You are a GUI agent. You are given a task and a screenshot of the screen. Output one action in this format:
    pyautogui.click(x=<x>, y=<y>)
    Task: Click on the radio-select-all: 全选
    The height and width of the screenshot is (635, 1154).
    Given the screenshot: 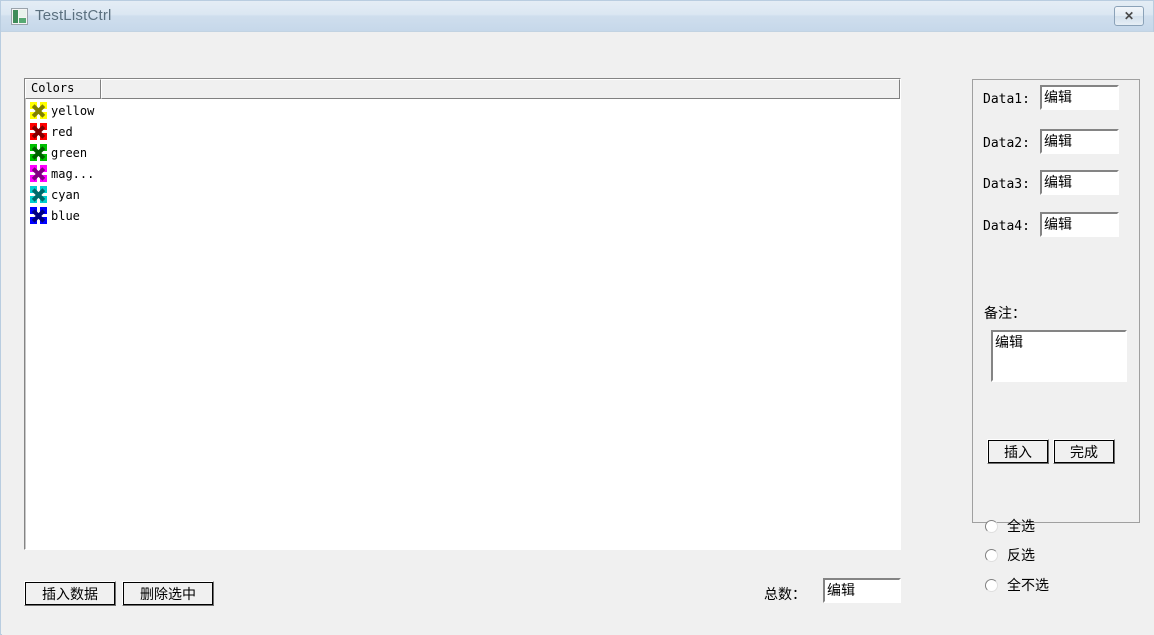 What is the action you would take?
    pyautogui.click(x=1010, y=526)
    